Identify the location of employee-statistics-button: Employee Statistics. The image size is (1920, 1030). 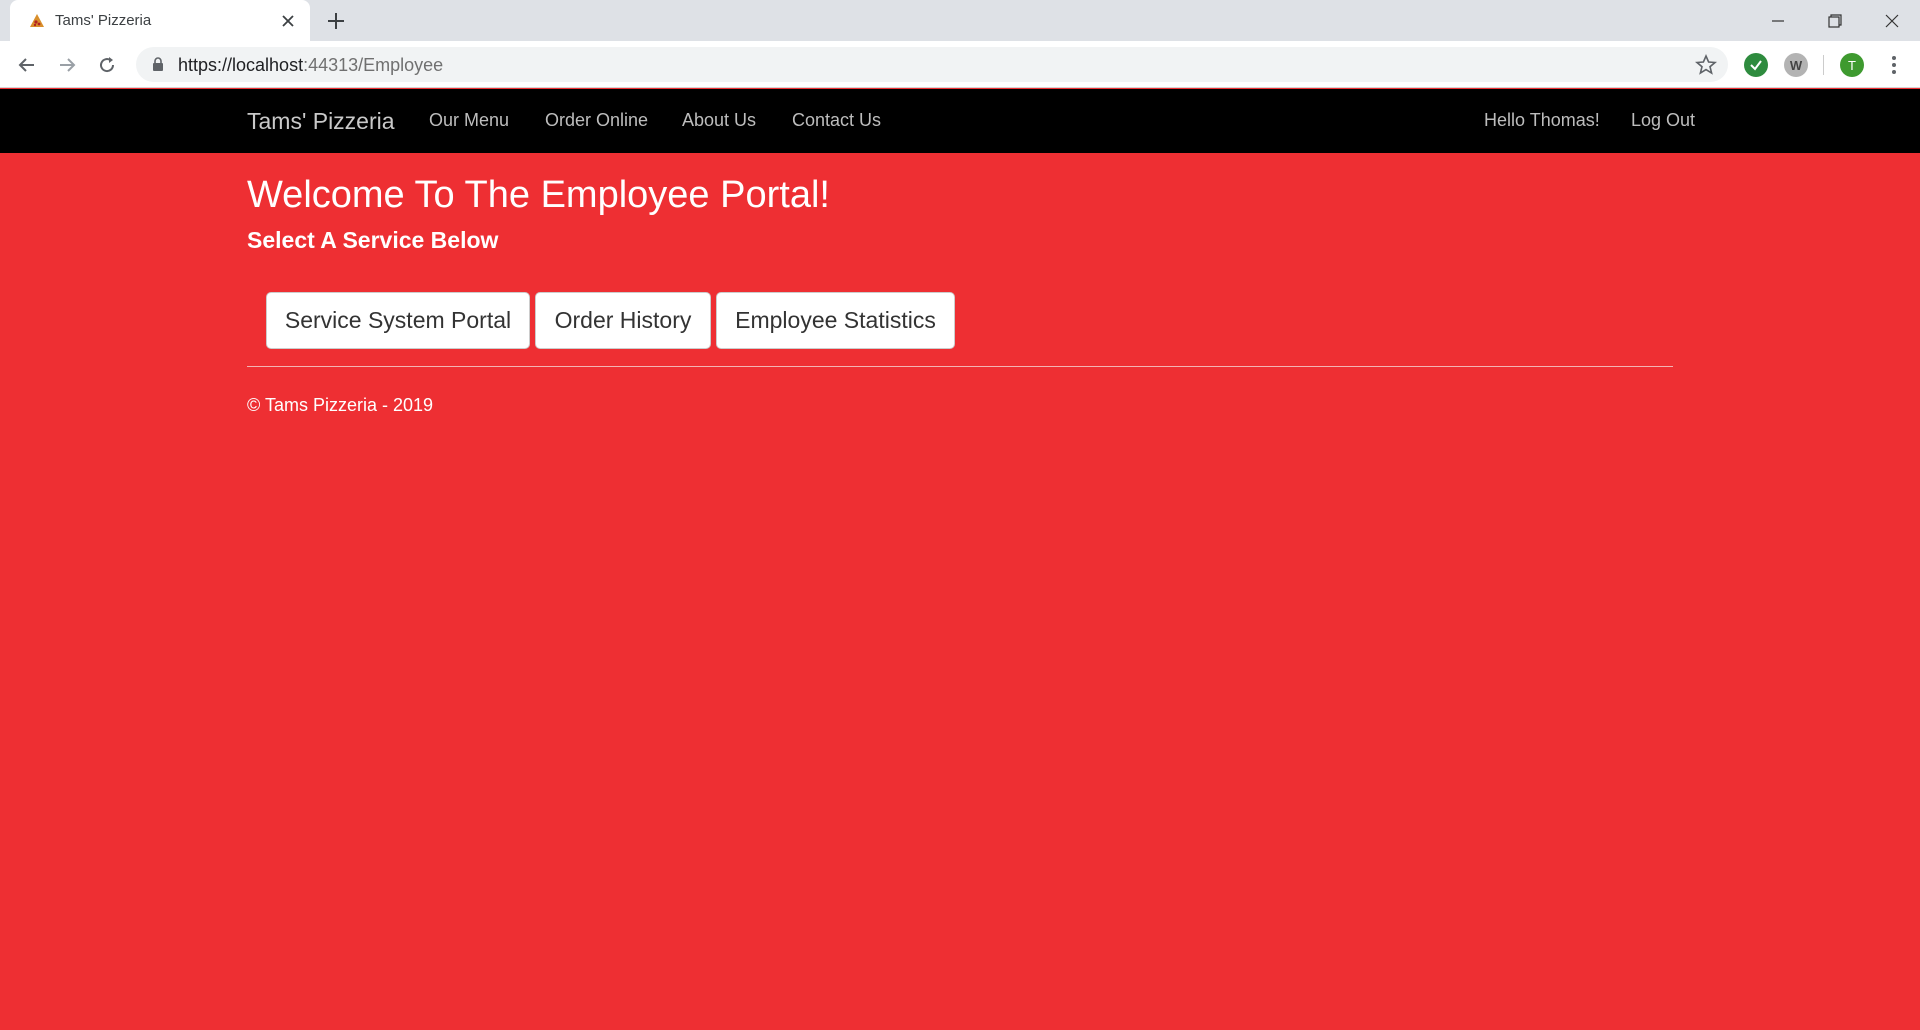
(835, 320).